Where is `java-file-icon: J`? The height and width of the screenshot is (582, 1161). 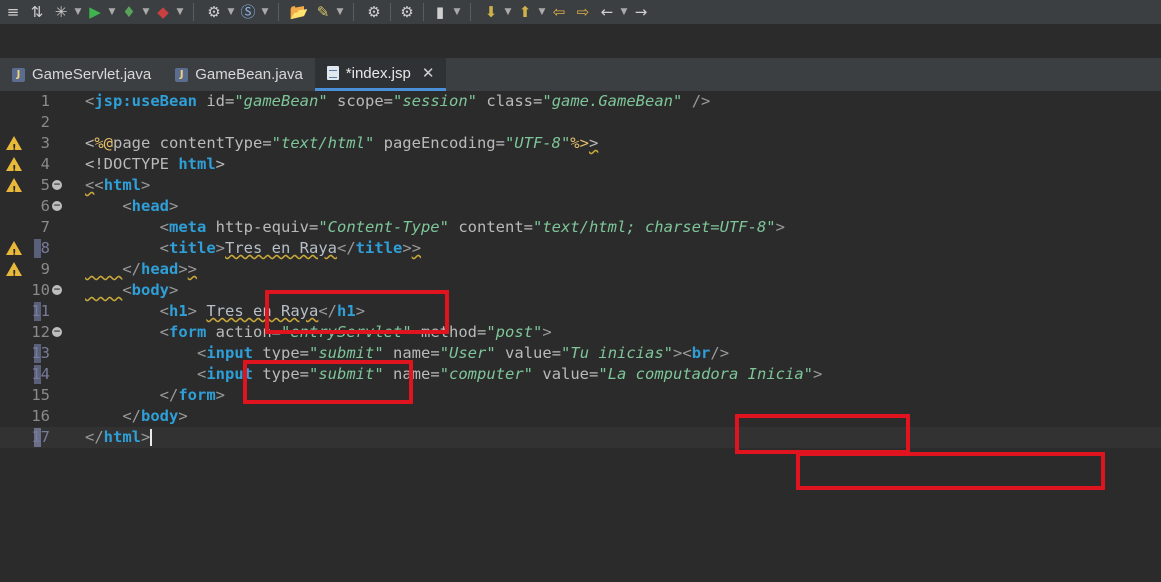 java-file-icon: J is located at coordinates (182, 74).